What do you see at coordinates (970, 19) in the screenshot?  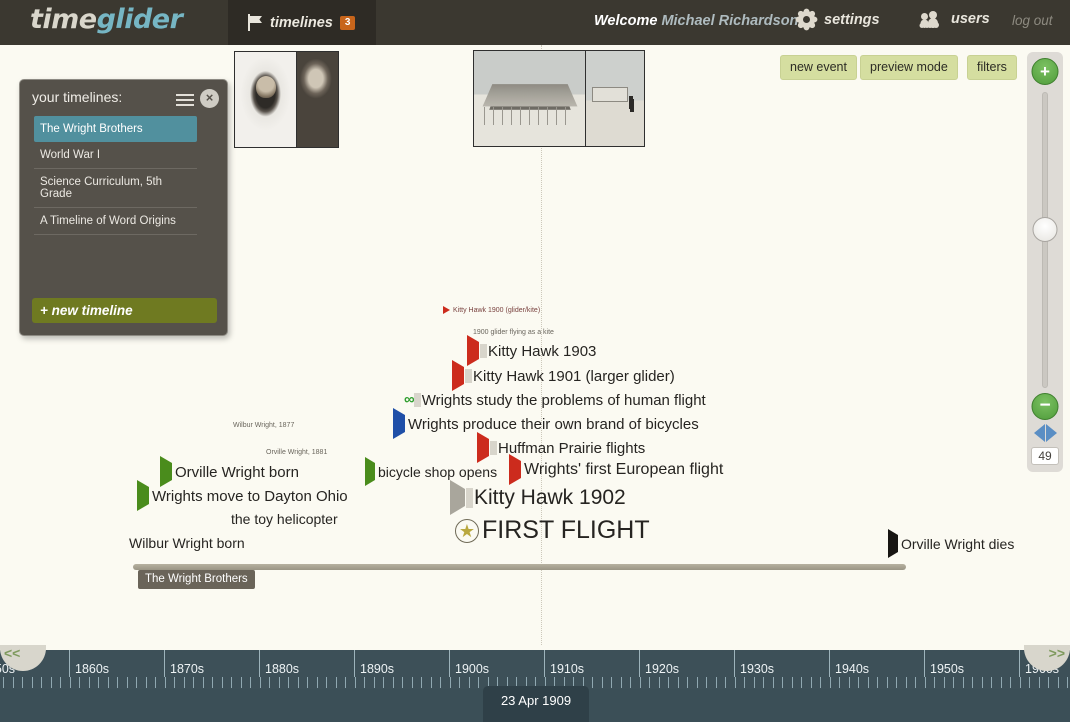 I see `nav-users-label: users` at bounding box center [970, 19].